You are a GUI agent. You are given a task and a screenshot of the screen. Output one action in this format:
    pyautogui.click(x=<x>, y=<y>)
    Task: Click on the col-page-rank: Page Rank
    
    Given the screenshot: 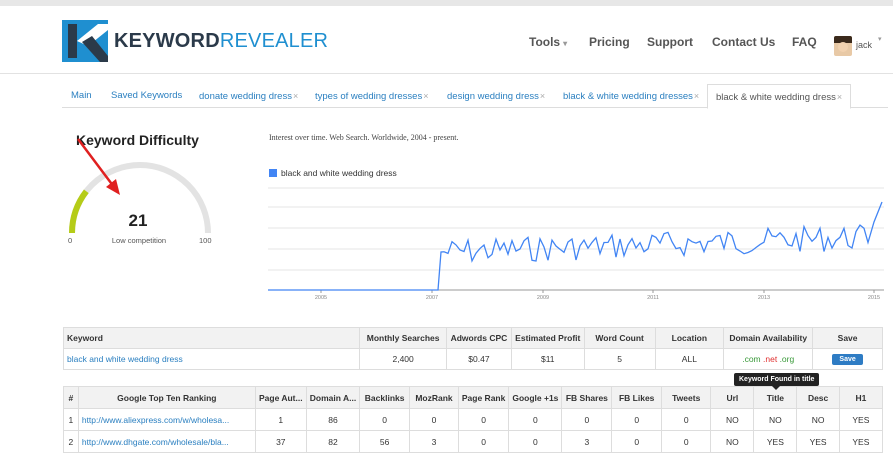 What is the action you would take?
    pyautogui.click(x=483, y=397)
    